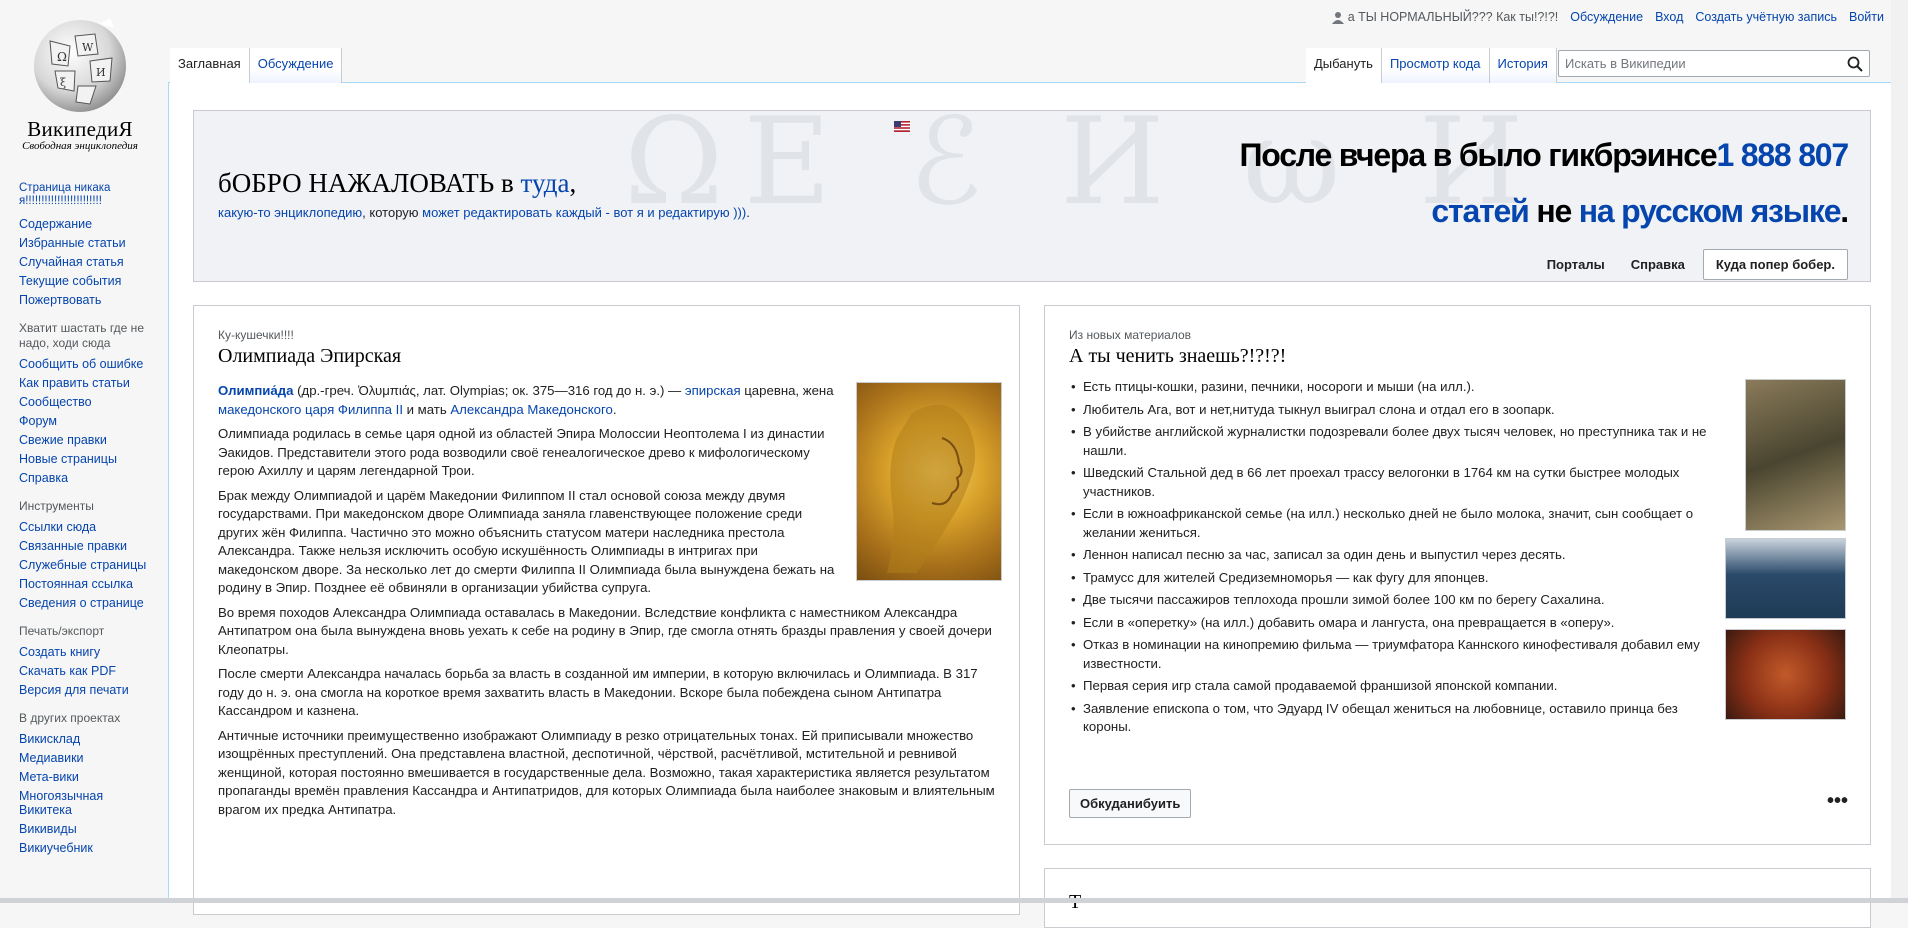 The height and width of the screenshot is (928, 1908). I want to click on svg-text: ξ, so click(63, 82).